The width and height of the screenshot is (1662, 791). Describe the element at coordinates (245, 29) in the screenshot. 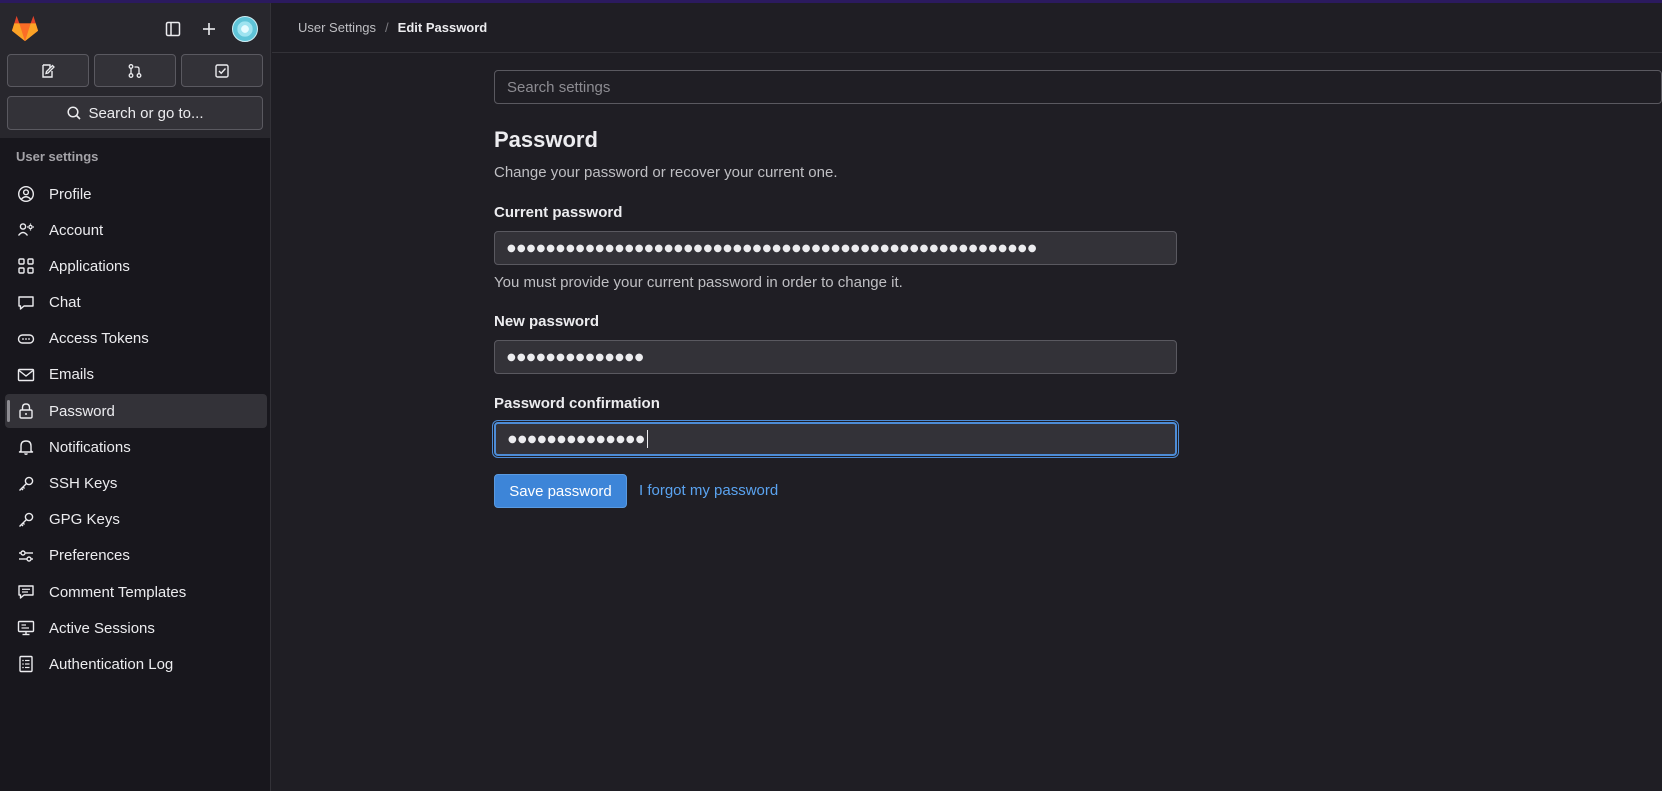

I see `user-avatar` at that location.